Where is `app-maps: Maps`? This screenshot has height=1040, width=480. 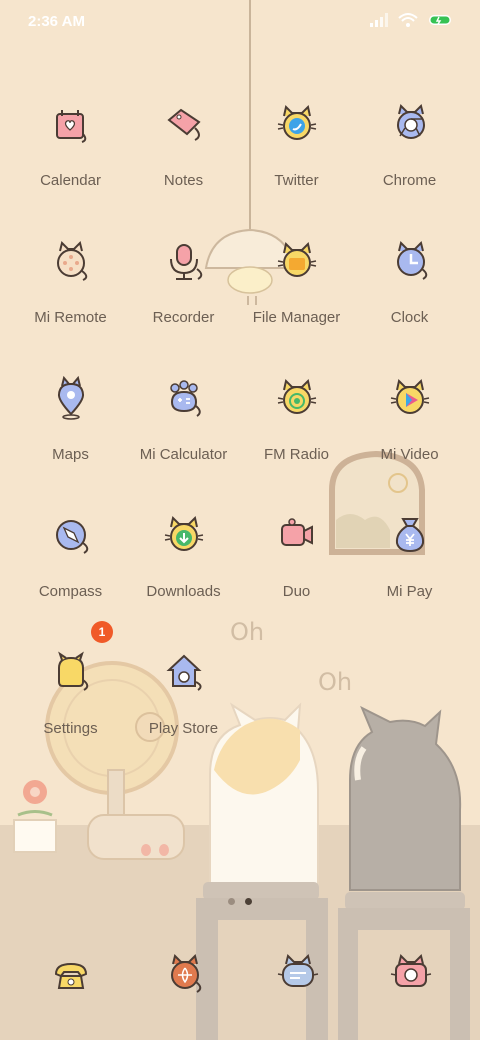
app-maps: Maps is located at coordinates (70, 425).